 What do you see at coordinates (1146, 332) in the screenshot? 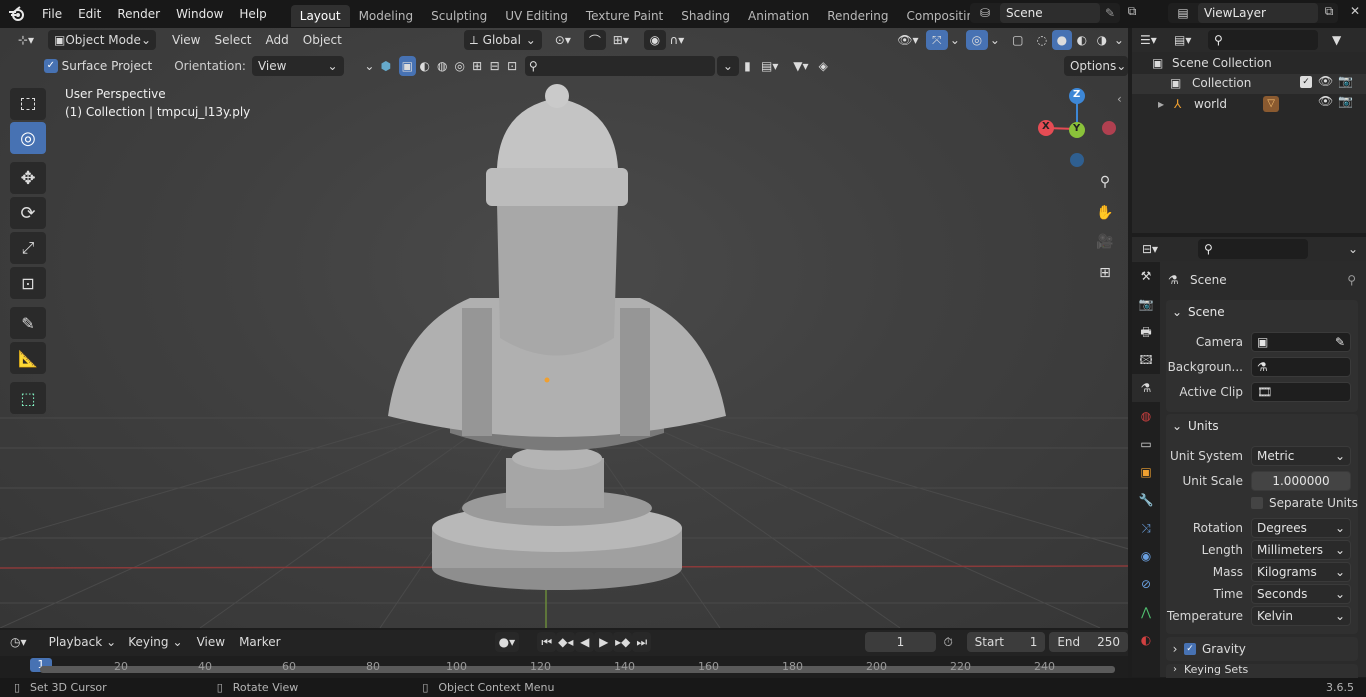
I see `output-tab-icon: 🖶` at bounding box center [1146, 332].